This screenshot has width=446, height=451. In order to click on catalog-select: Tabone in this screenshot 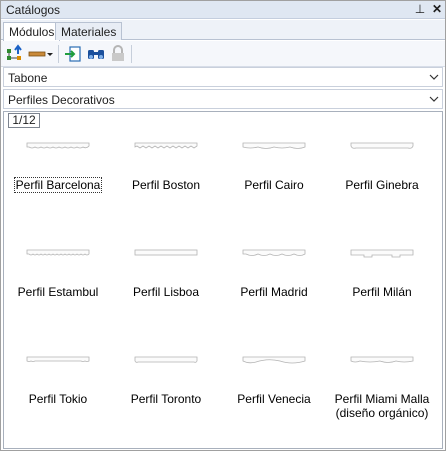, I will do `click(223, 77)`.